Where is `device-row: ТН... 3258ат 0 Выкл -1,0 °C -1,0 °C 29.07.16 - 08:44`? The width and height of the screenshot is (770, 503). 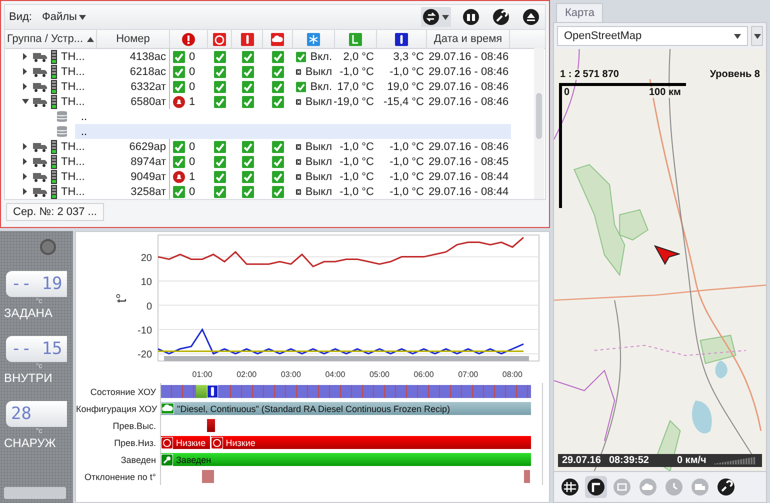 device-row: ТН... 3258ат 0 Выкл -1,0 °C -1,0 °C 29.07.16 - 08:44 is located at coordinates (275, 191).